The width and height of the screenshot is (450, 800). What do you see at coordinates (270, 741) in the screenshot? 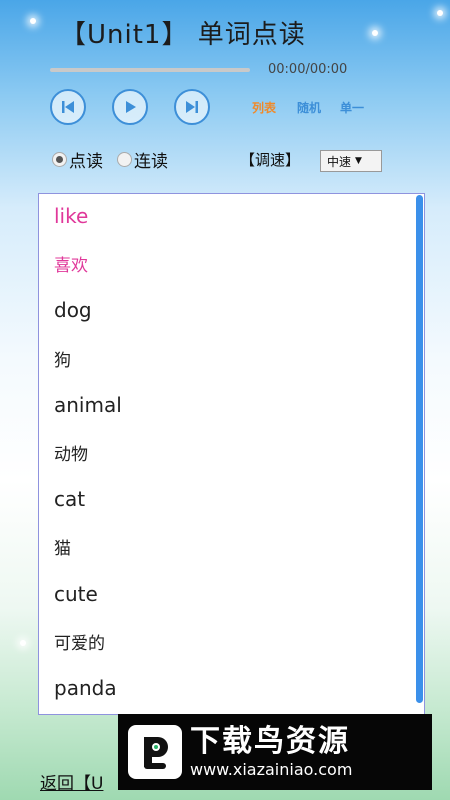
I see `watermark-title: 下载鸟资源` at bounding box center [270, 741].